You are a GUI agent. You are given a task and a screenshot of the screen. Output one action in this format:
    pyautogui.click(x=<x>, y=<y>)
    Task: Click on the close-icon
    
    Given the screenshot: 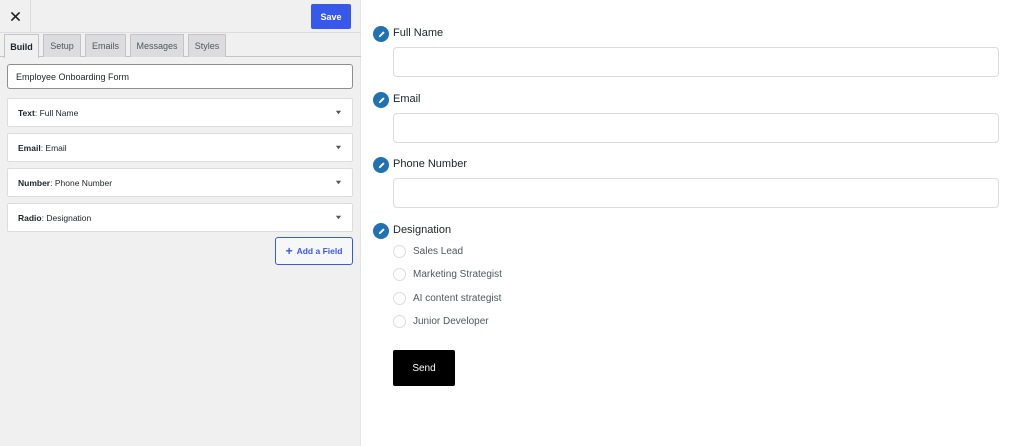 What is the action you would take?
    pyautogui.click(x=15, y=16)
    